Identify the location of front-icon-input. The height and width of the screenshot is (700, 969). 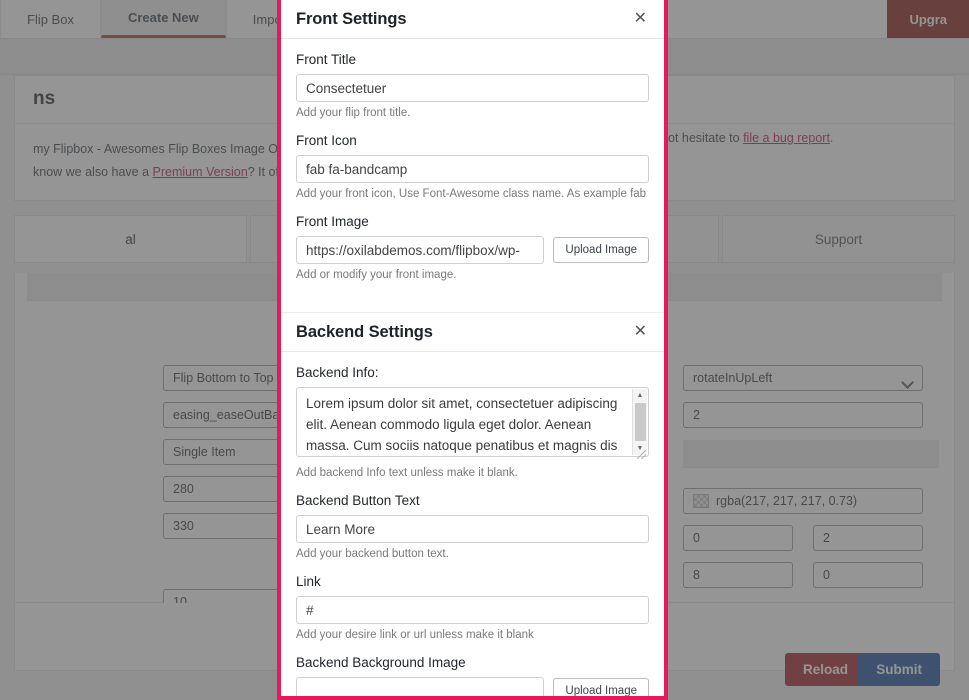
(472, 169).